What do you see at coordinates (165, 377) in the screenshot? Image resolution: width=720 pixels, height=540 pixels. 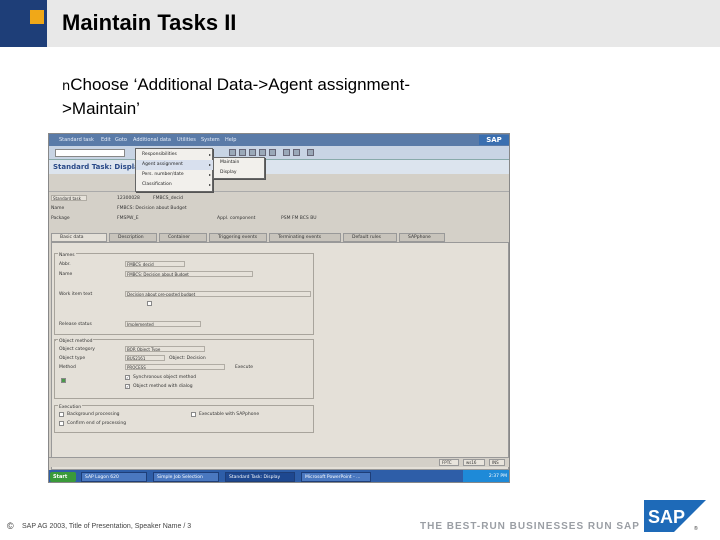 I see `sync-method-label: Synchronous object method` at bounding box center [165, 377].